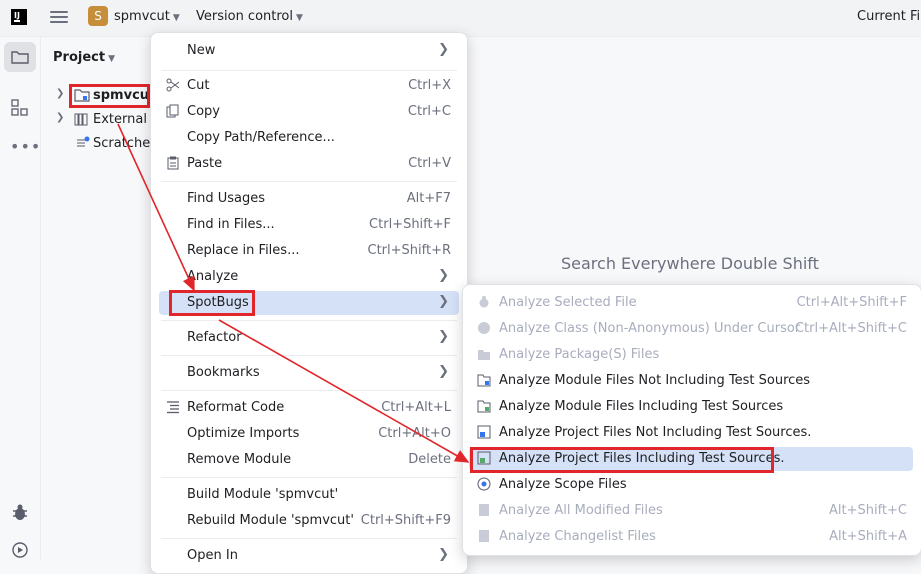 The image size is (921, 574). What do you see at coordinates (201, 50) in the screenshot?
I see `menu-label: New` at bounding box center [201, 50].